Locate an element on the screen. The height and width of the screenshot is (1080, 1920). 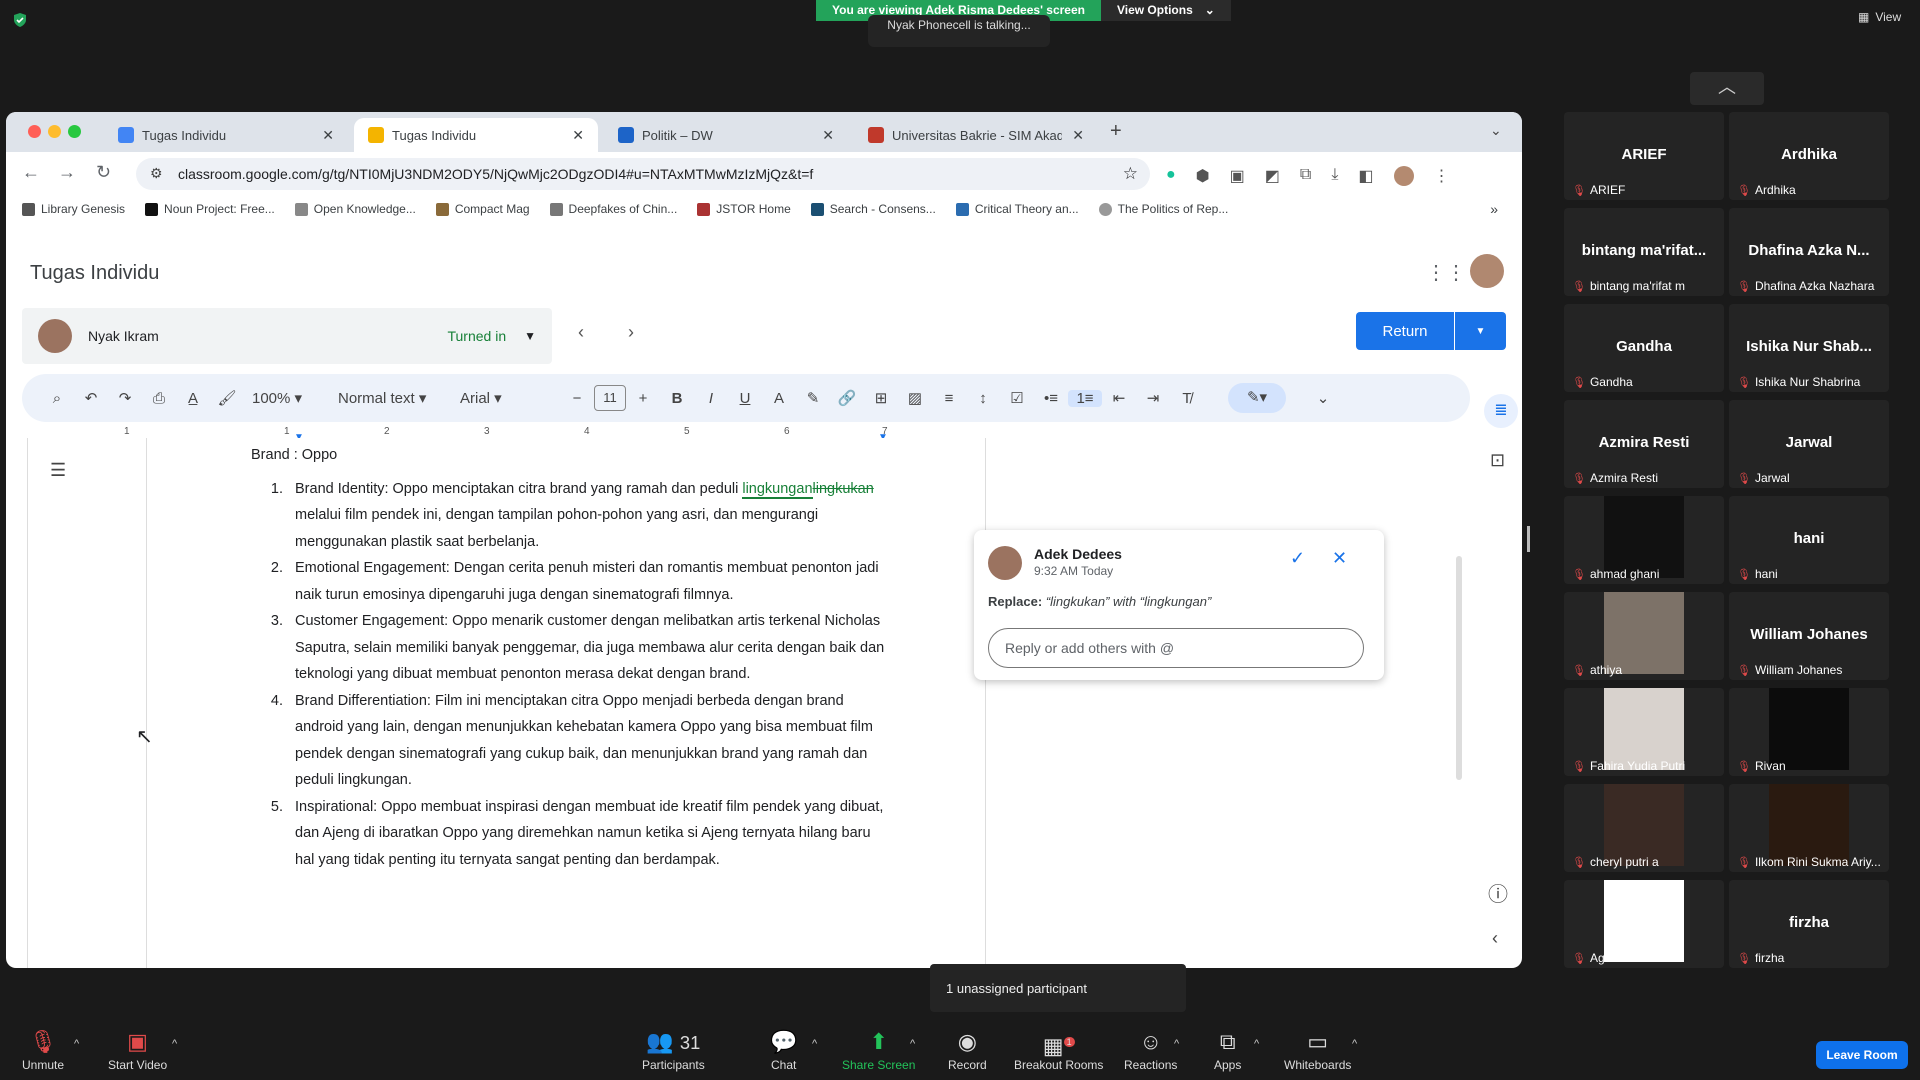
profile-avatar is located at coordinates (1403, 176).